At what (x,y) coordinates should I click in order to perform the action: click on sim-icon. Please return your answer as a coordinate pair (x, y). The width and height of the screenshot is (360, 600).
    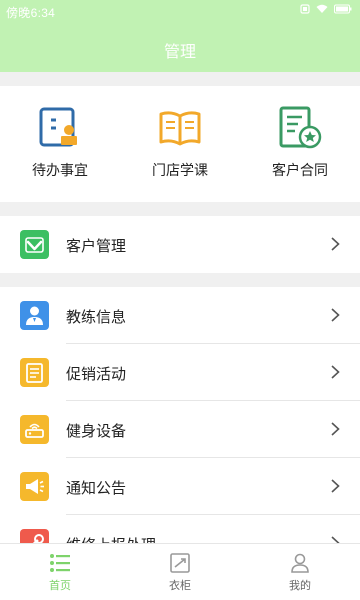
    Looking at the image, I should click on (305, 9).